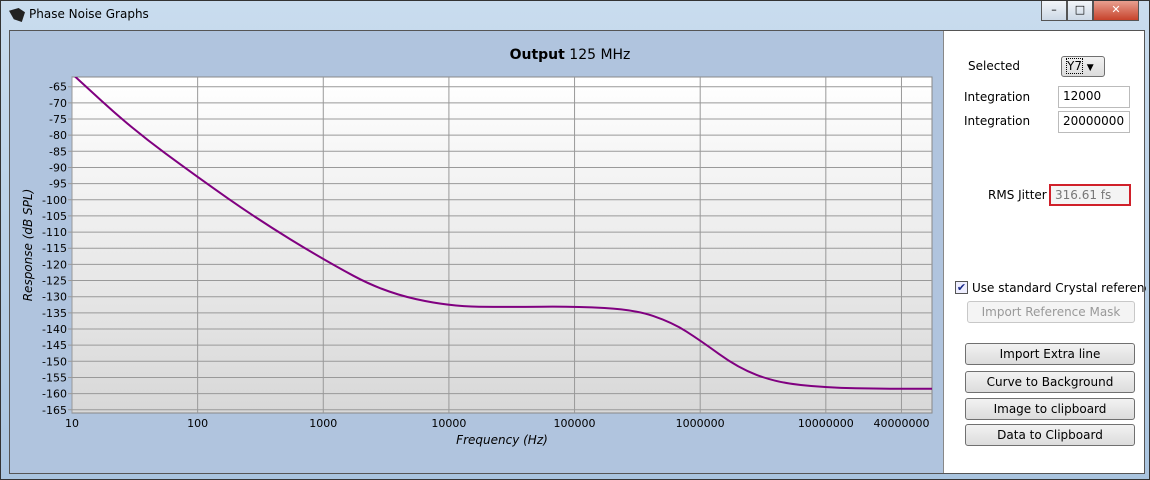 The width and height of the screenshot is (1150, 480). Describe the element at coordinates (54, 216) in the screenshot. I see `y-tick-label: -105` at that location.